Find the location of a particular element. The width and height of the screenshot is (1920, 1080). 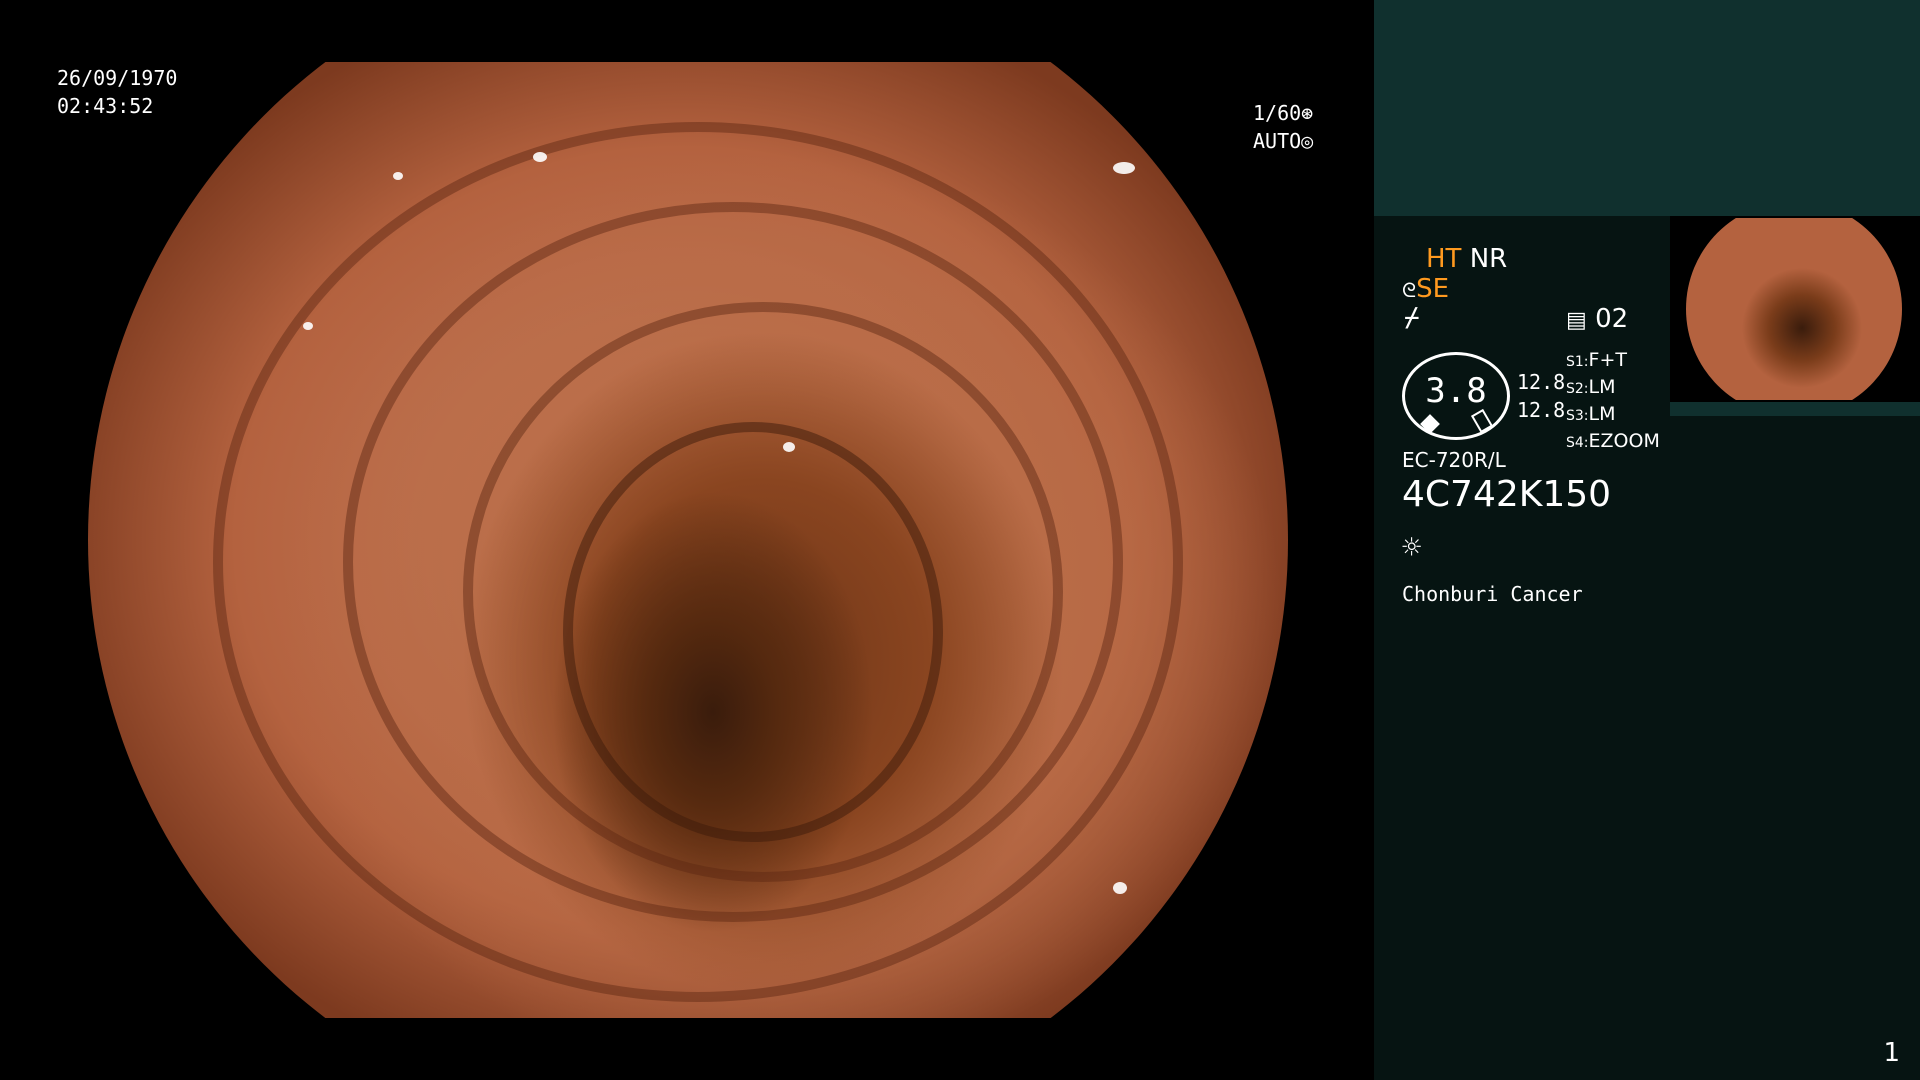

date-time-readout: 26/09/1970 02:43:52 is located at coordinates (117, 92).